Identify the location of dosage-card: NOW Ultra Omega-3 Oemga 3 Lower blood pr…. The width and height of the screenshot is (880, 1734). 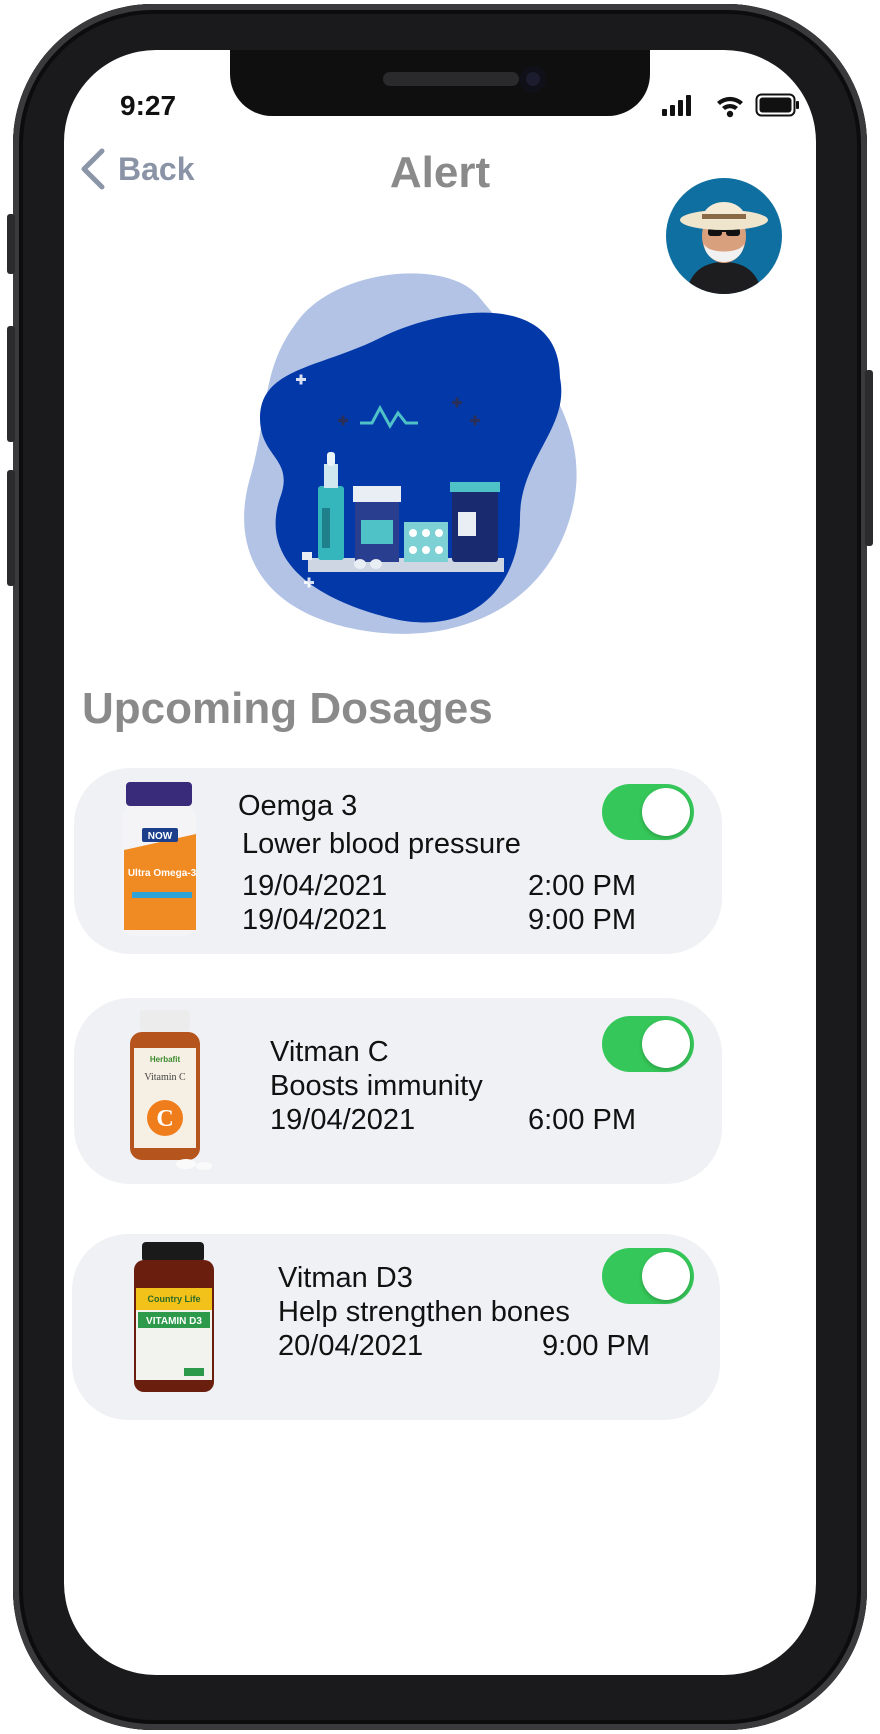
(398, 861).